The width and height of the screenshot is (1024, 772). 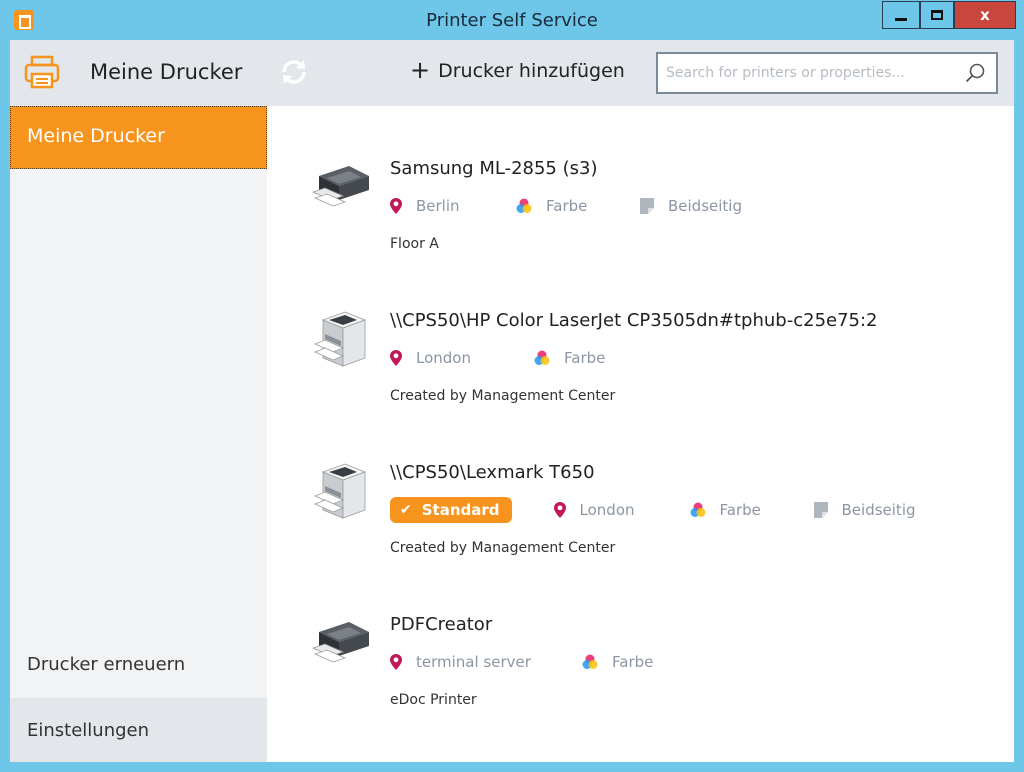 I want to click on search-input, so click(x=811, y=73).